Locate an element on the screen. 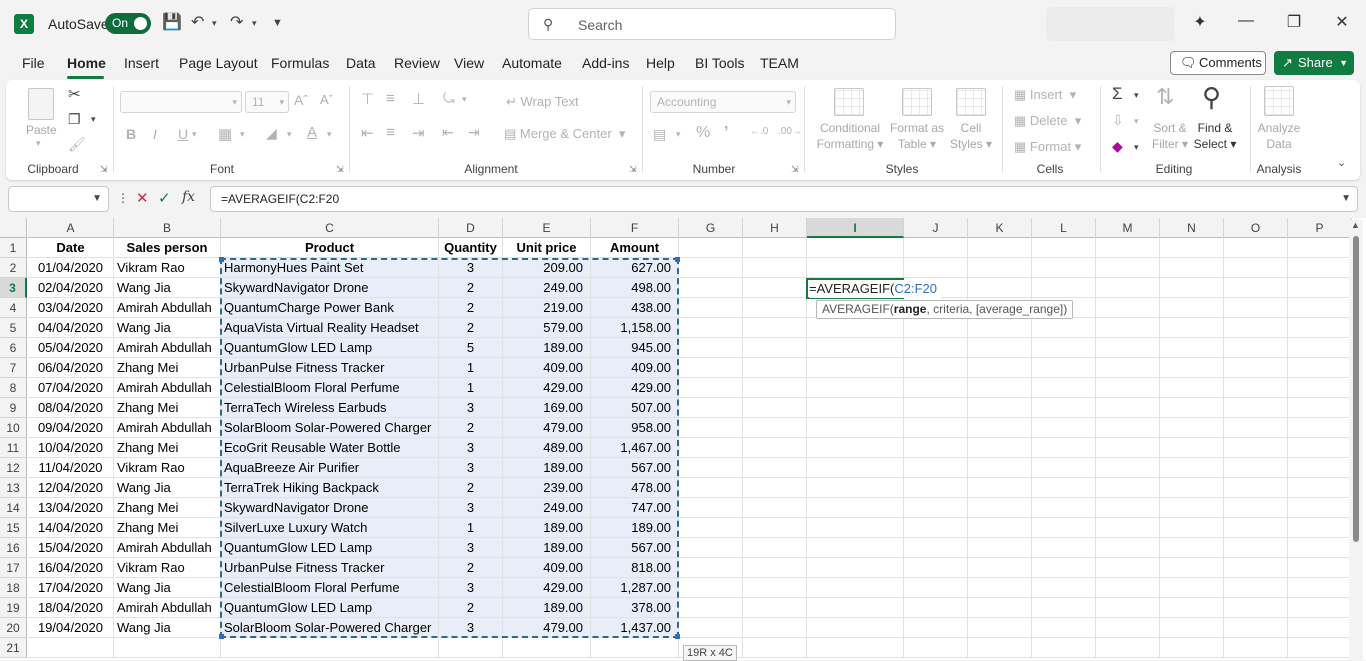  grid-cell: 209.00 is located at coordinates (547, 268).